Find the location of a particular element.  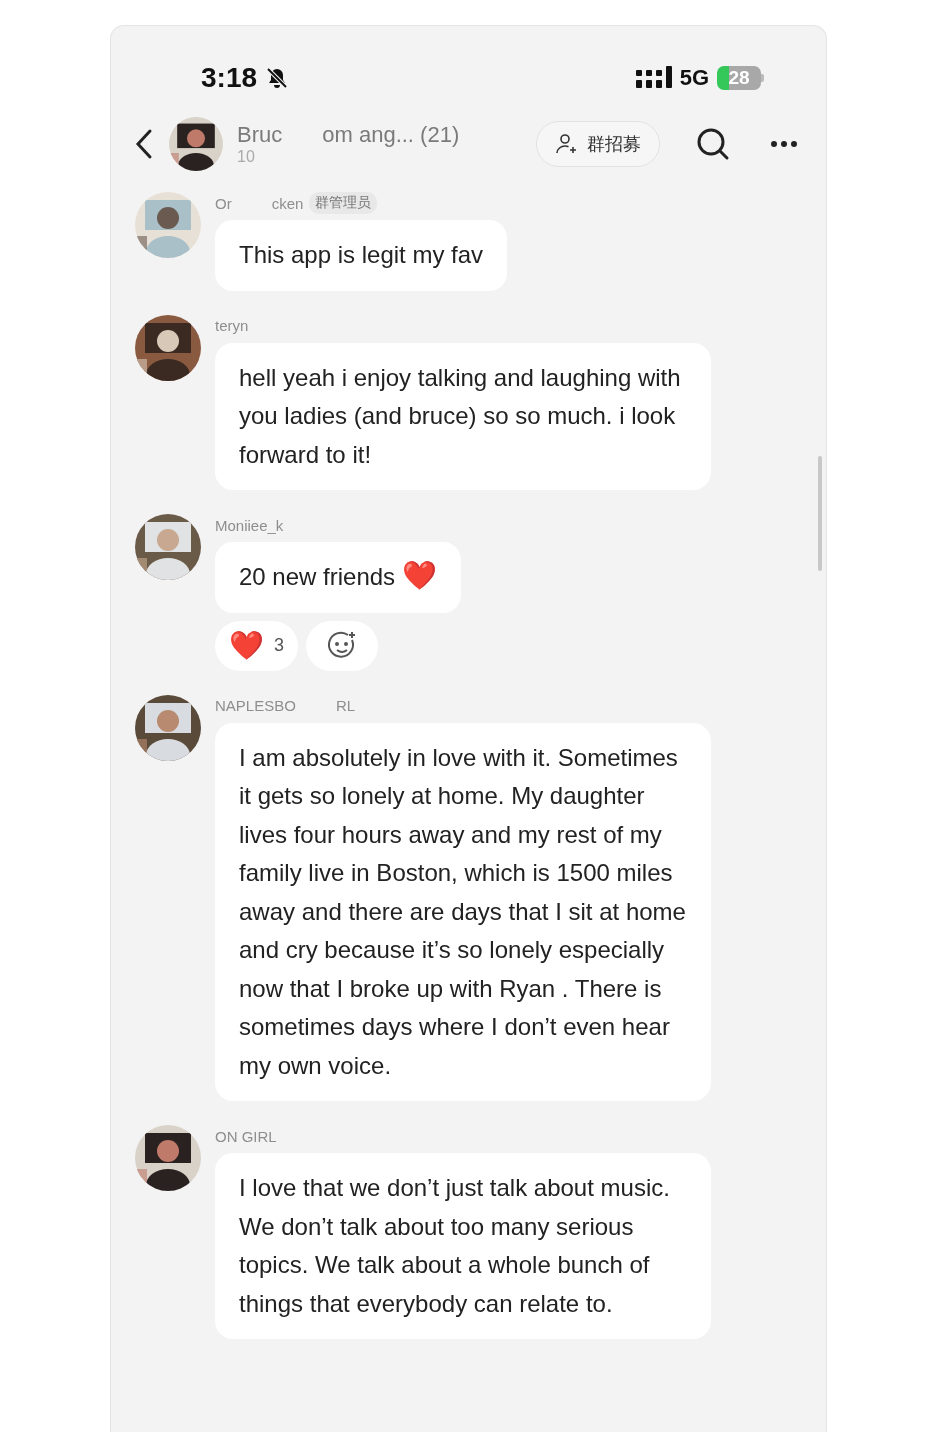

sender-name: RL is located at coordinates (345, 705).